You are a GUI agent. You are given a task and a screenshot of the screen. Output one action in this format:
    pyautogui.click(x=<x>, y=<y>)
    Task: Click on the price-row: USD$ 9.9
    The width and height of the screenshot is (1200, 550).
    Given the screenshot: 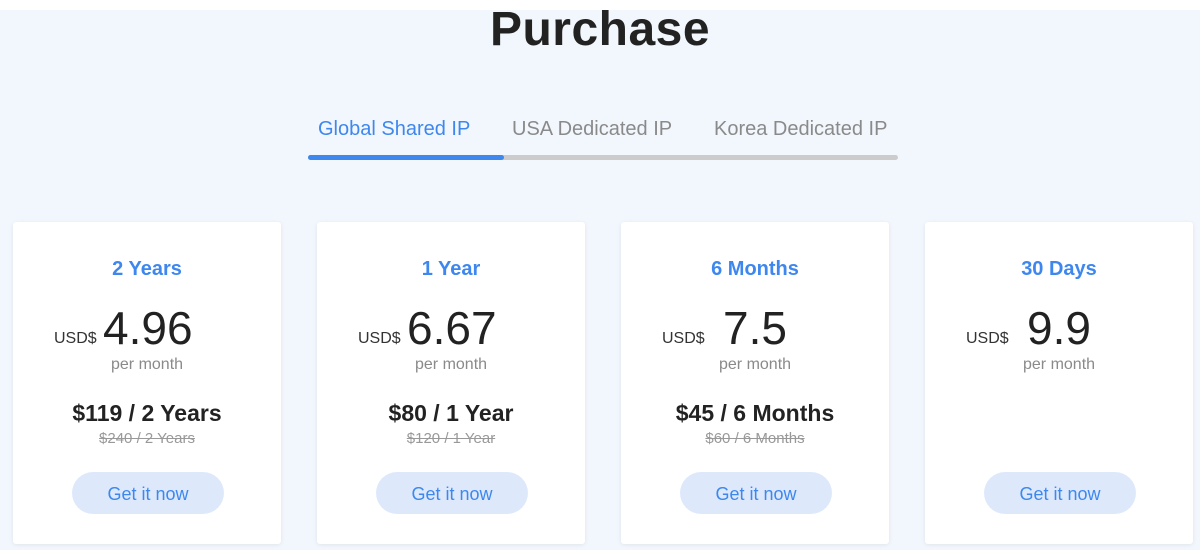 What is the action you would take?
    pyautogui.click(x=1059, y=330)
    